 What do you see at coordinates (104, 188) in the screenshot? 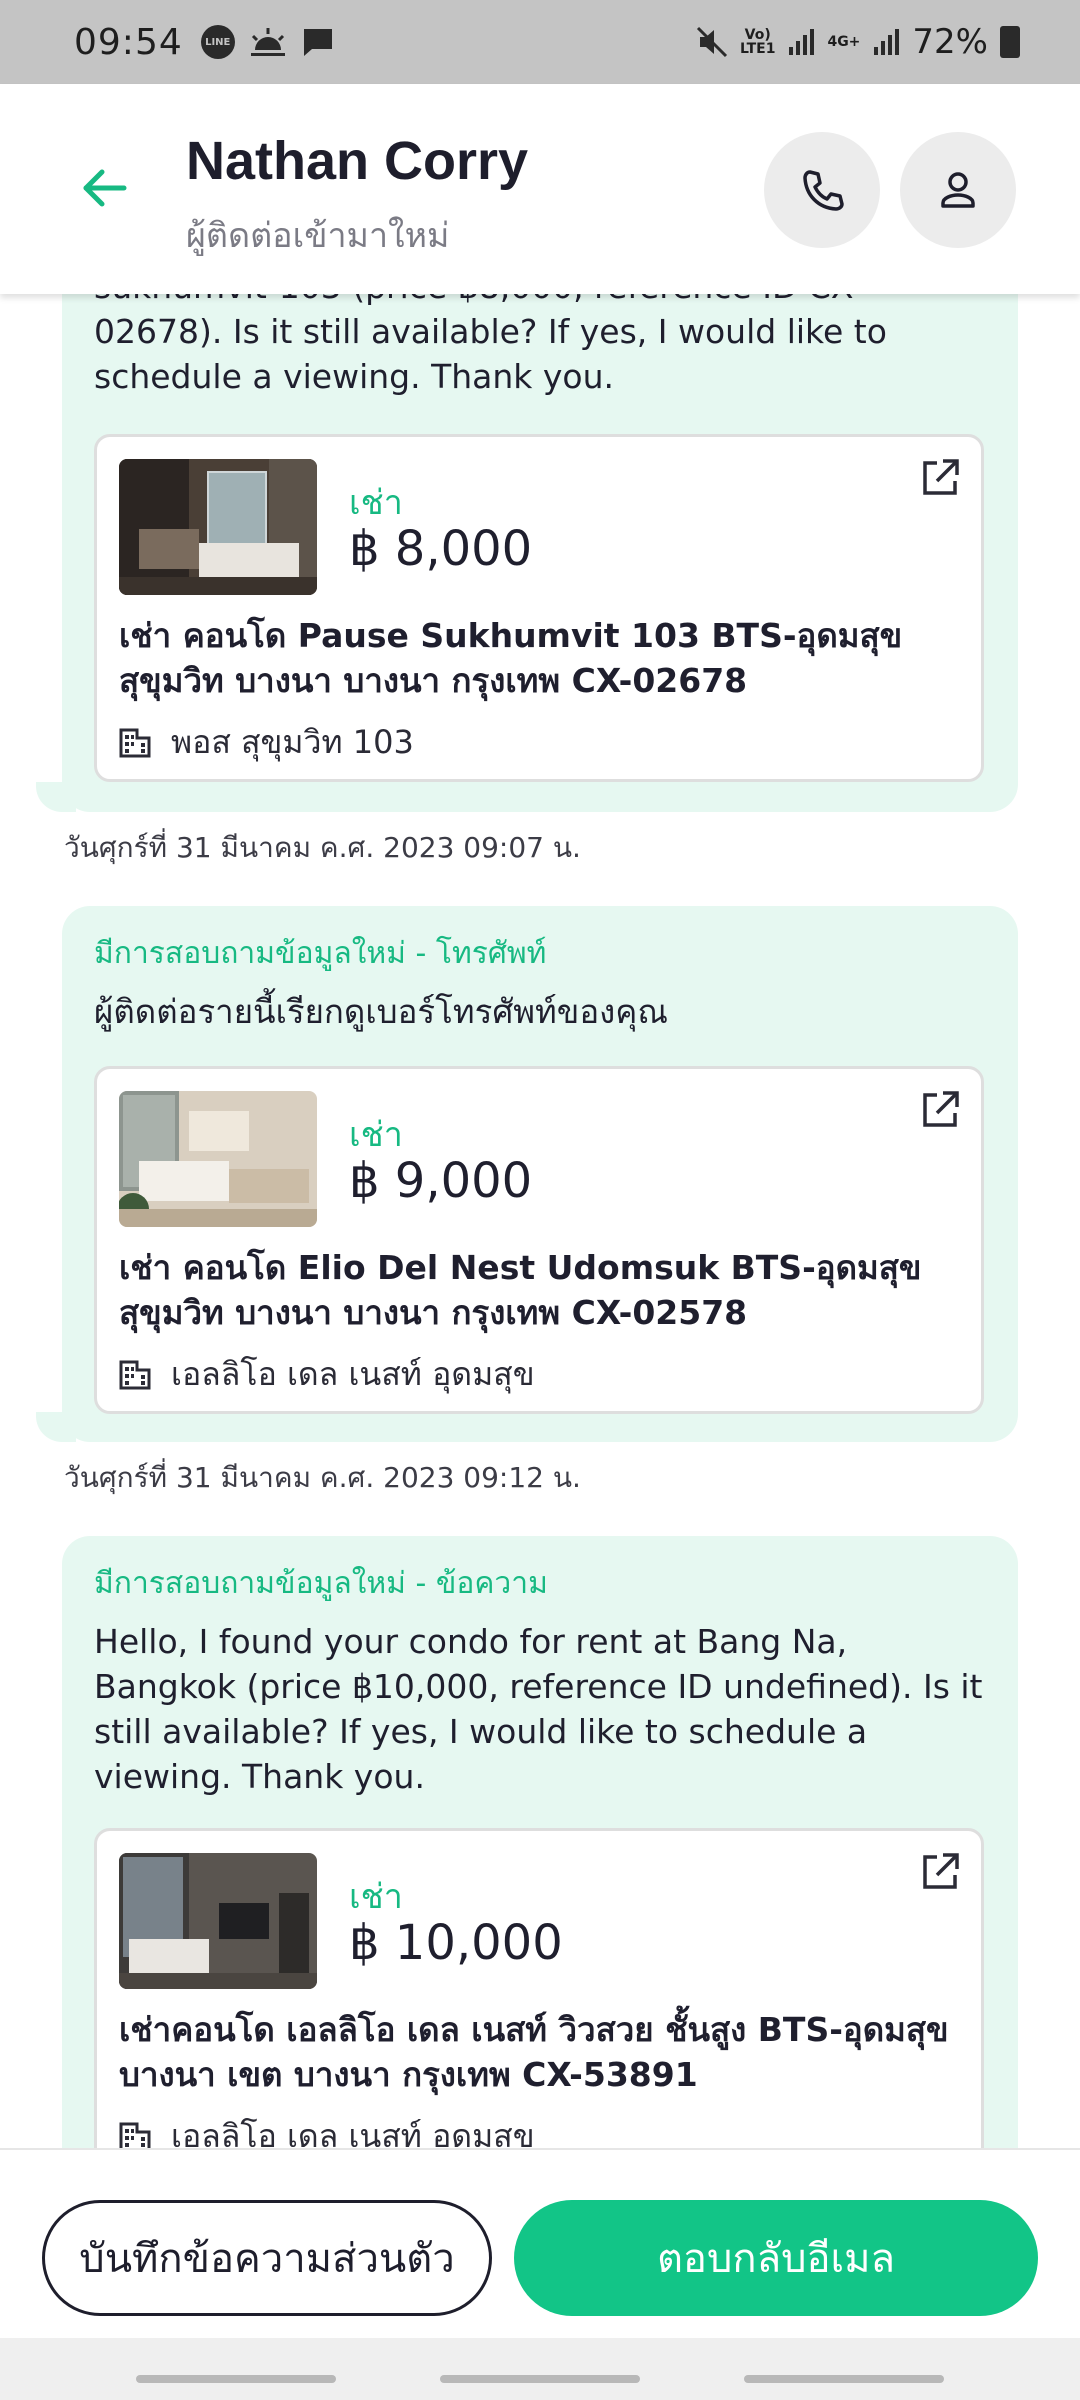
I see `back-arrow-icon` at bounding box center [104, 188].